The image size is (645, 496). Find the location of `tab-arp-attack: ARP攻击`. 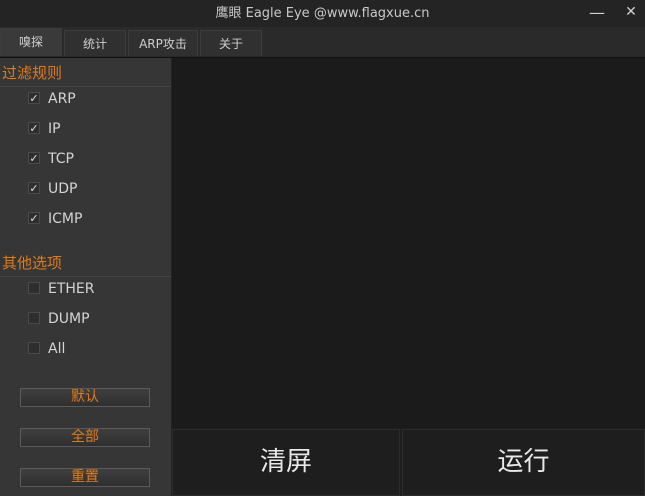

tab-arp-attack: ARP攻击 is located at coordinates (163, 43).